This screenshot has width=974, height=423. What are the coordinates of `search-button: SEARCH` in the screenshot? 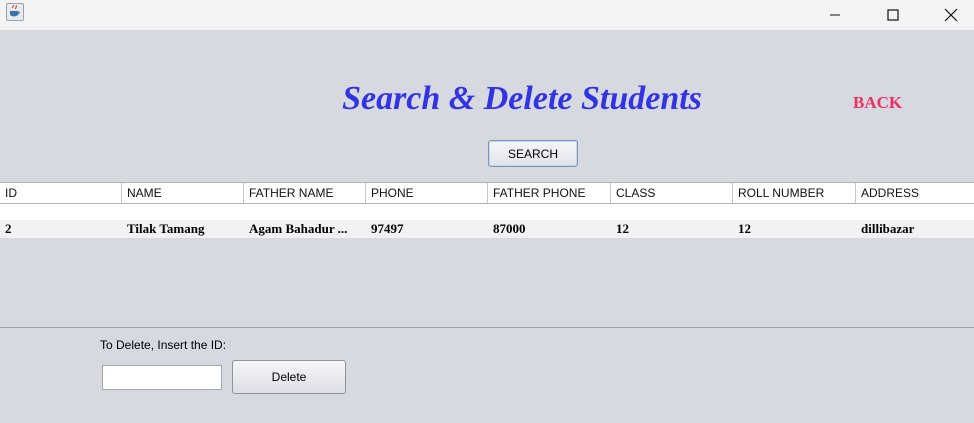 It's located at (533, 153).